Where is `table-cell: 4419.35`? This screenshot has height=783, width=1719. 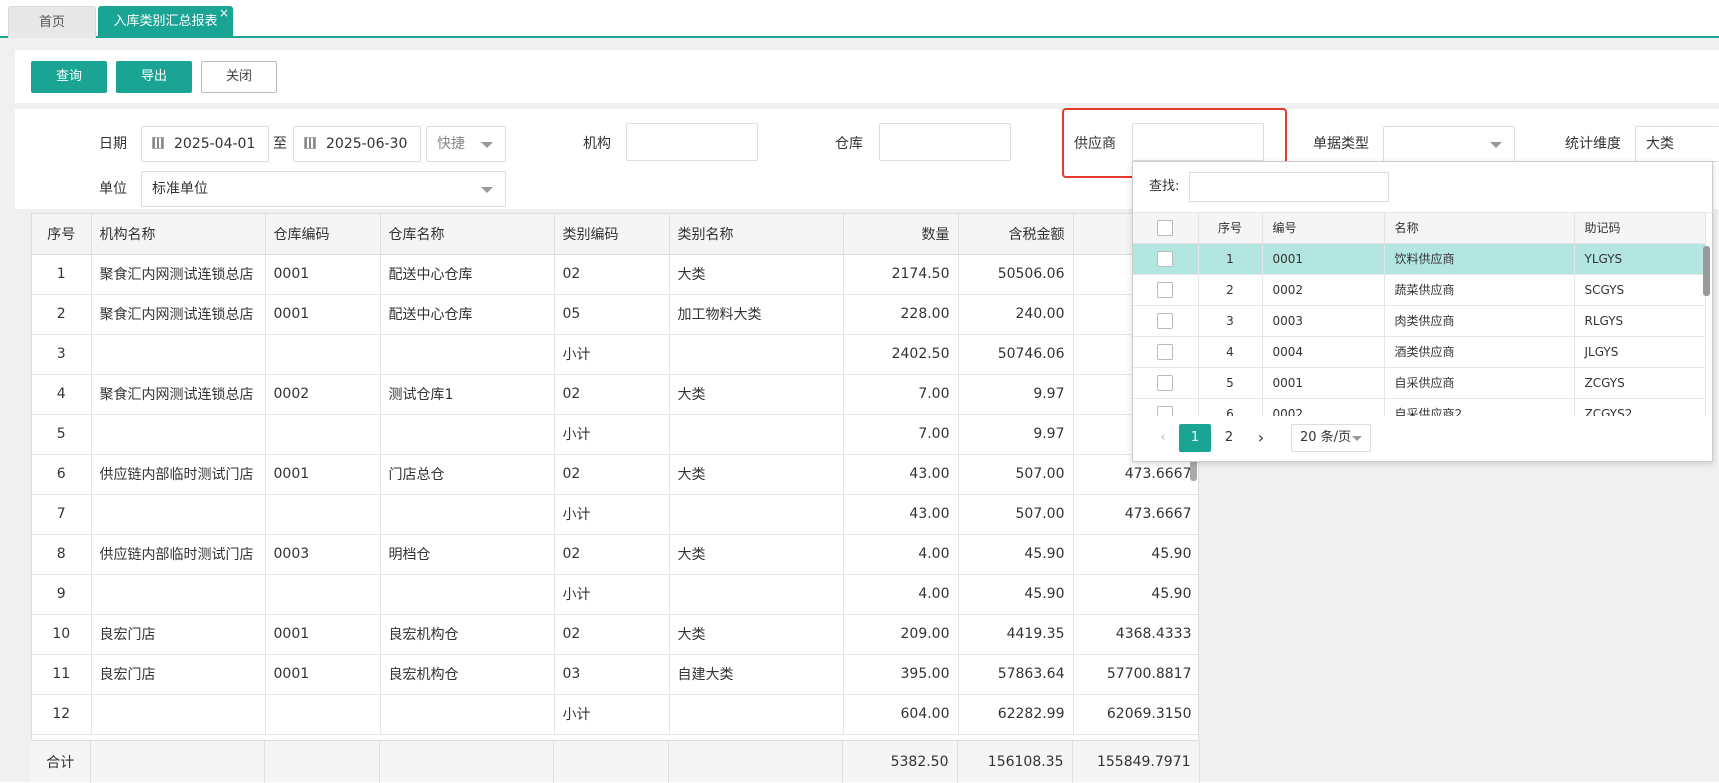
table-cell: 4419.35 is located at coordinates (1016, 634).